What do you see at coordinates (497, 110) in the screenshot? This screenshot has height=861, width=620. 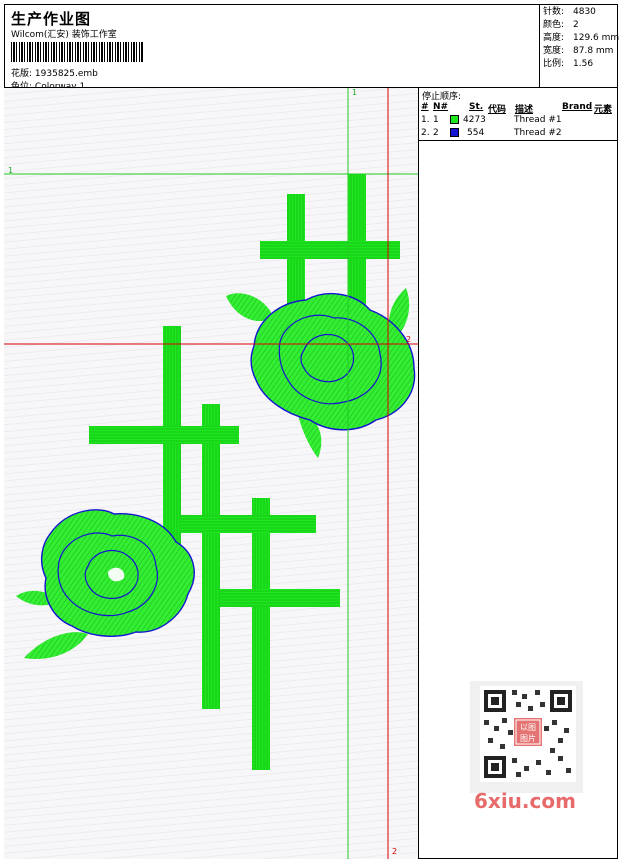 I see `col-code: 代码` at bounding box center [497, 110].